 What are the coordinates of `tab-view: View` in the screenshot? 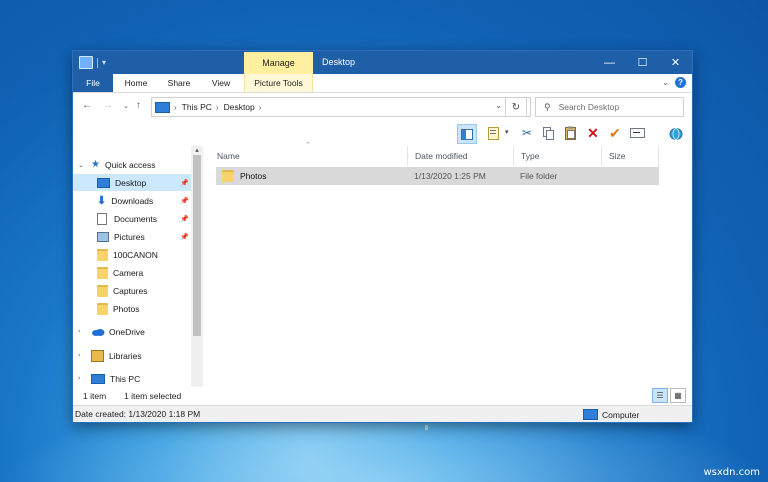 It's located at (221, 83).